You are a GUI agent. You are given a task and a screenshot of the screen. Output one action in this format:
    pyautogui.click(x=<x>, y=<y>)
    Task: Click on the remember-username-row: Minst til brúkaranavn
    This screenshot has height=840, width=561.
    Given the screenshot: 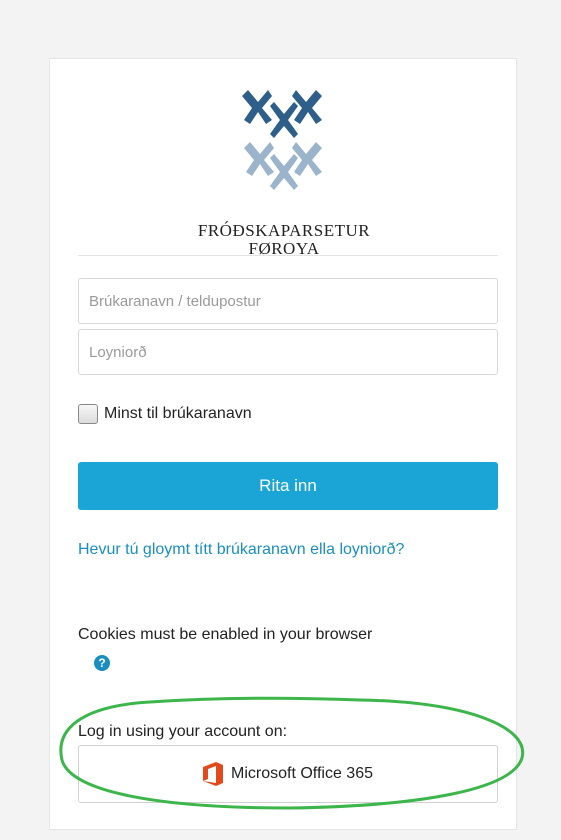 What is the action you would take?
    pyautogui.click(x=165, y=414)
    